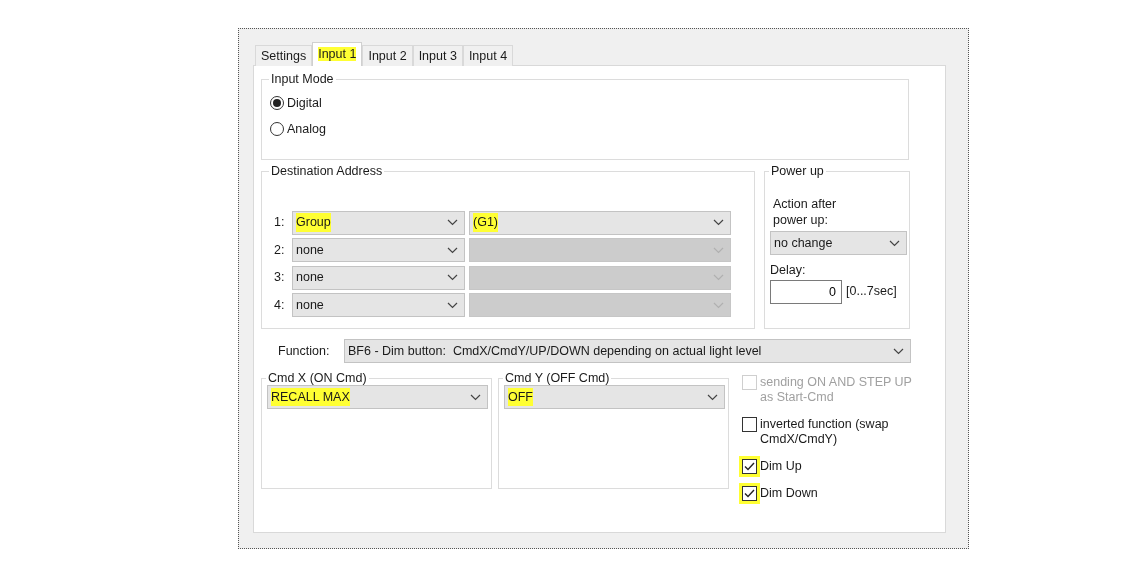 Image resolution: width=1133 pixels, height=575 pixels. Describe the element at coordinates (806, 291) in the screenshot. I see `delay-field: 0` at that location.